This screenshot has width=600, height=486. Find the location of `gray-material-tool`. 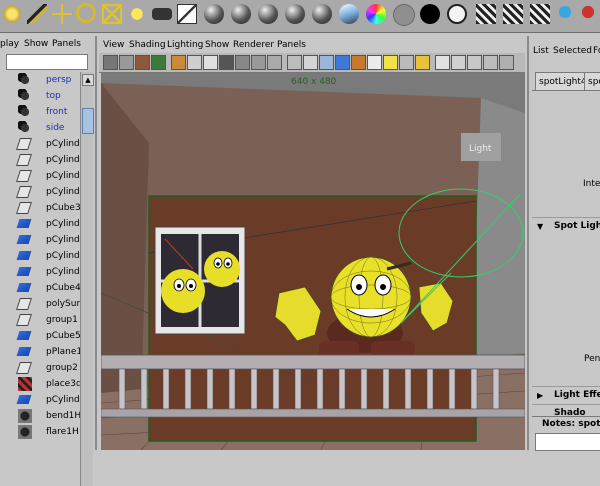

gray-material-tool is located at coordinates (403, 15).